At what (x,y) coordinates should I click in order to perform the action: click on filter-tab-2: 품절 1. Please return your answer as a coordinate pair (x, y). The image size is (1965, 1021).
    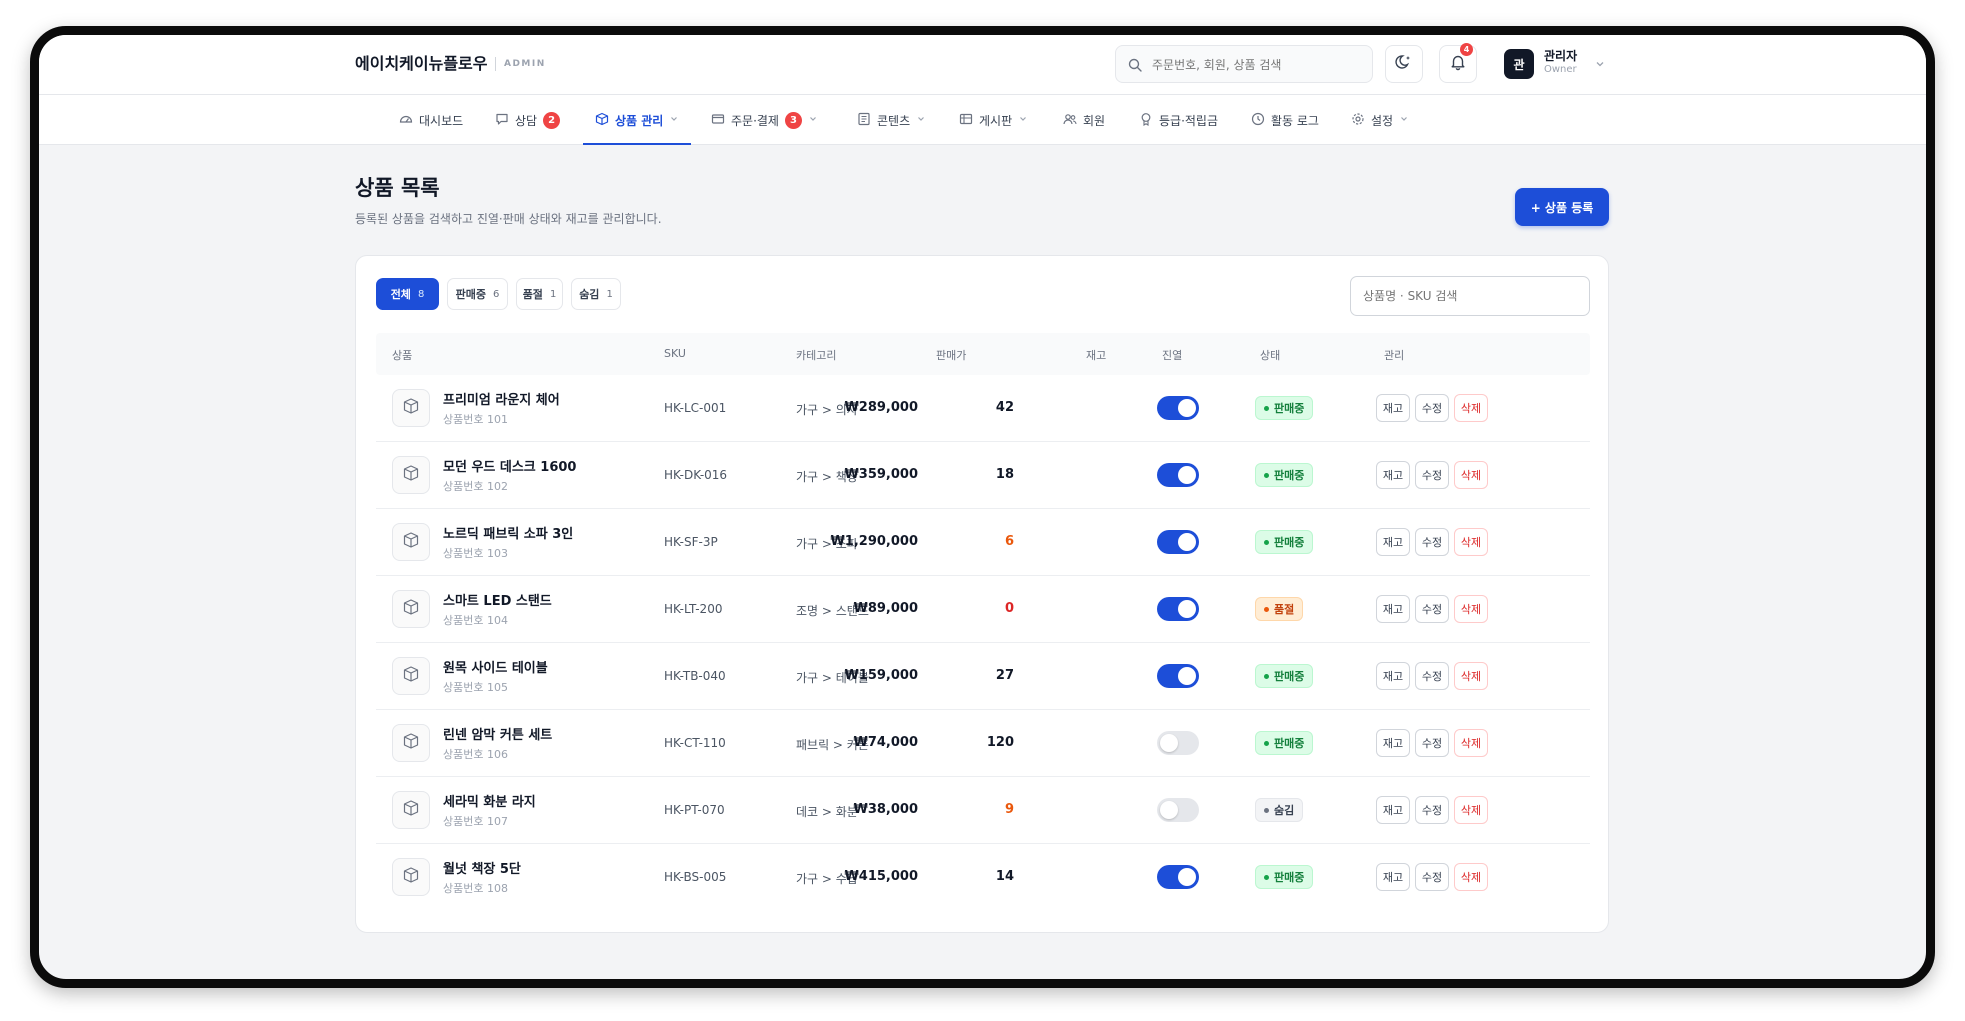
    Looking at the image, I should click on (539, 294).